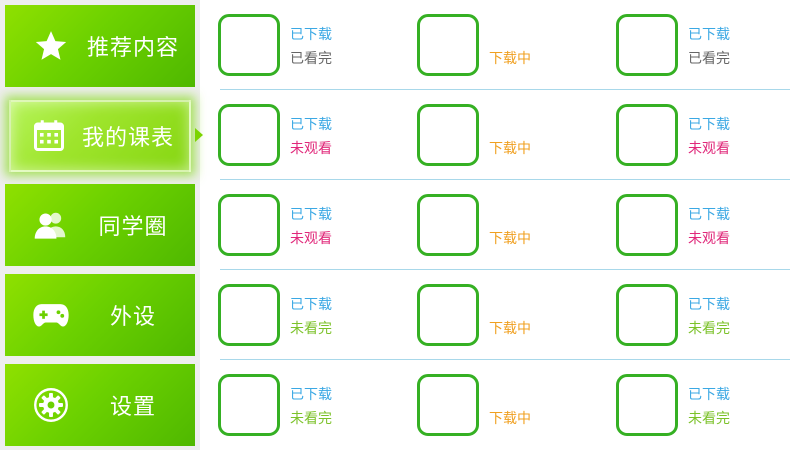 This screenshot has width=800, height=450. What do you see at coordinates (132, 407) in the screenshot?
I see `sidebar-item-label: 设置` at bounding box center [132, 407].